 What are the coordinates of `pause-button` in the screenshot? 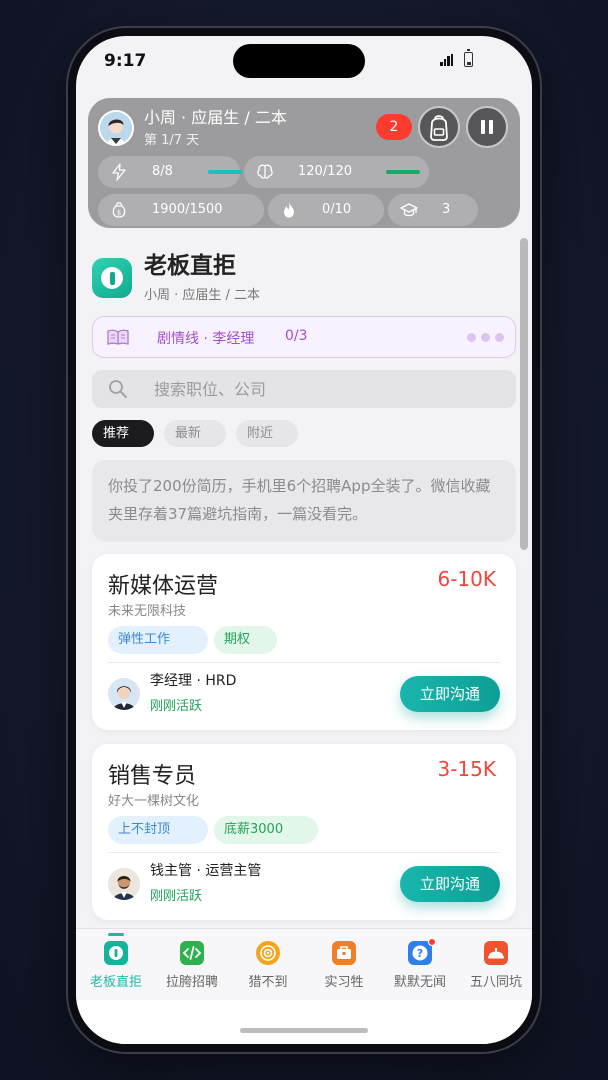 It's located at (487, 127).